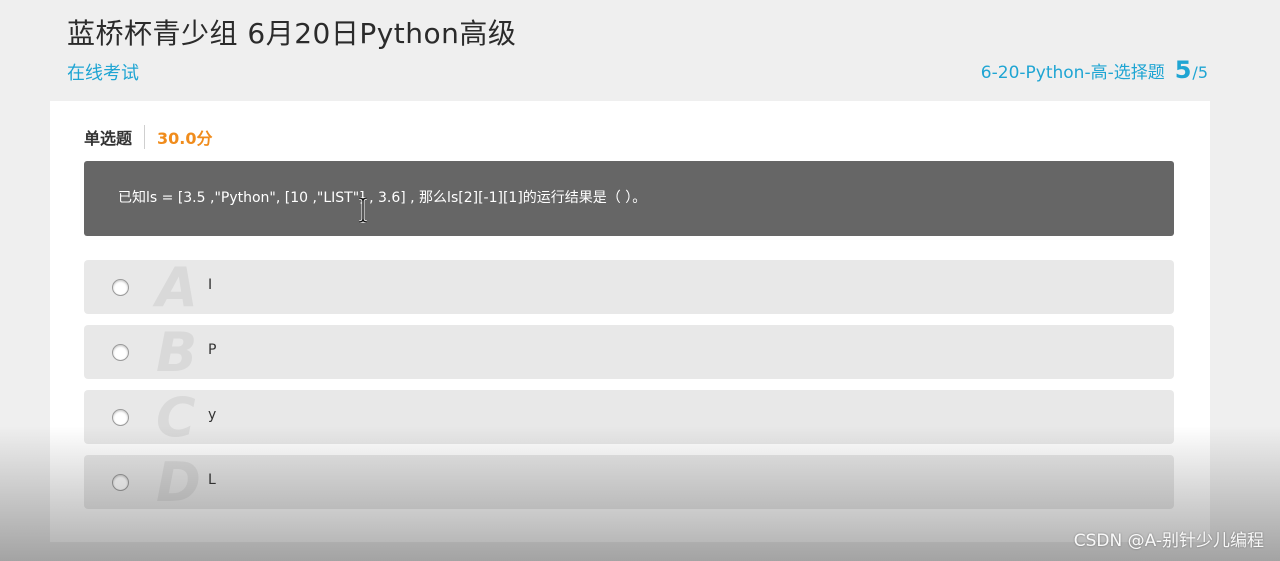 The height and width of the screenshot is (561, 1280). What do you see at coordinates (292, 33) in the screenshot?
I see `page-title: 蓝桥杯青少组 6月20日Python高级` at bounding box center [292, 33].